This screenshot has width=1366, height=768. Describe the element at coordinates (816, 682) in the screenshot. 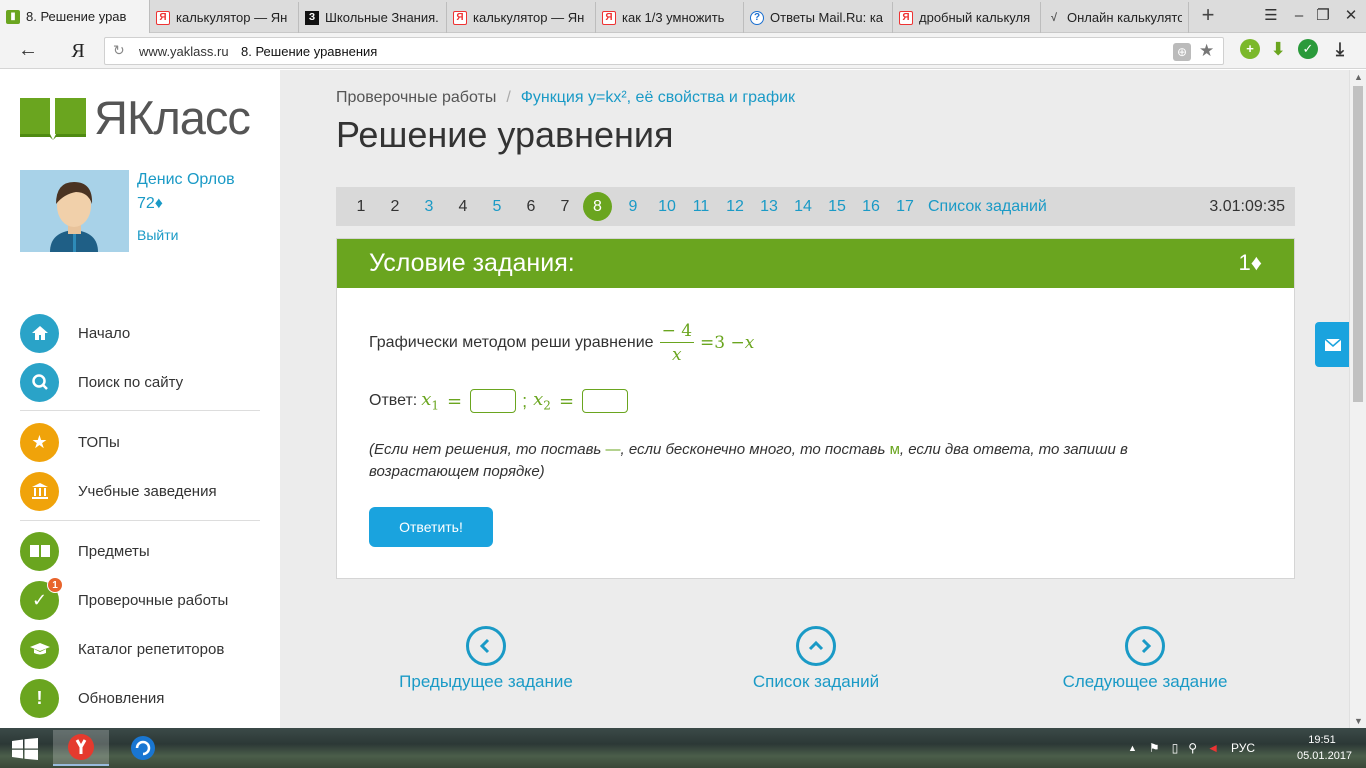

I see `task-list-label: Список заданий` at that location.